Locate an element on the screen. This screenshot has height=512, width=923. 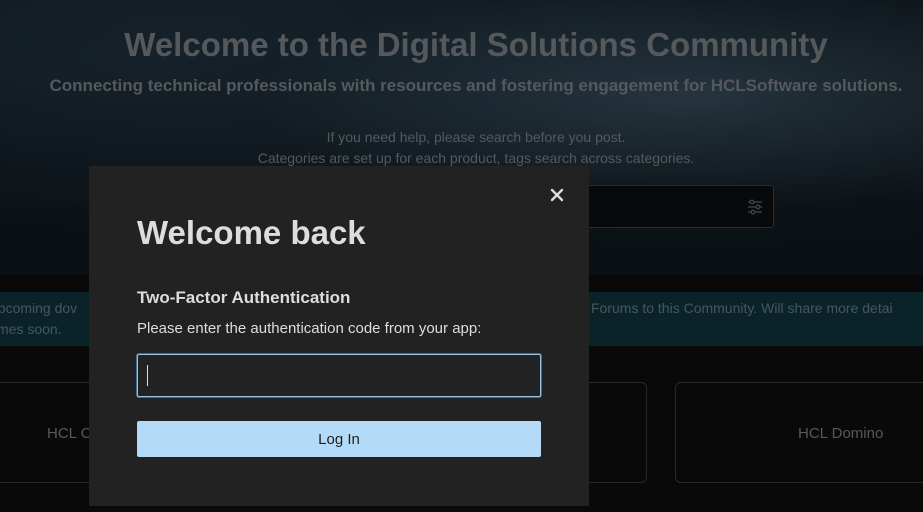
tfa-heading: Two-Factor Authentication is located at coordinates (244, 297).